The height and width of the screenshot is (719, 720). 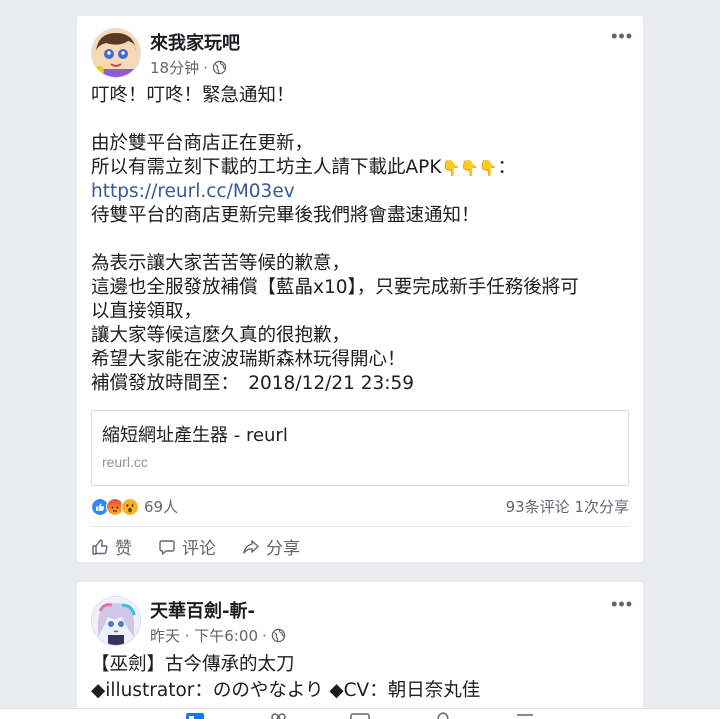 What do you see at coordinates (266, 167) in the screenshot?
I see `post-line-text: 所以有需立刻下載的工坊主人請下載此APK` at bounding box center [266, 167].